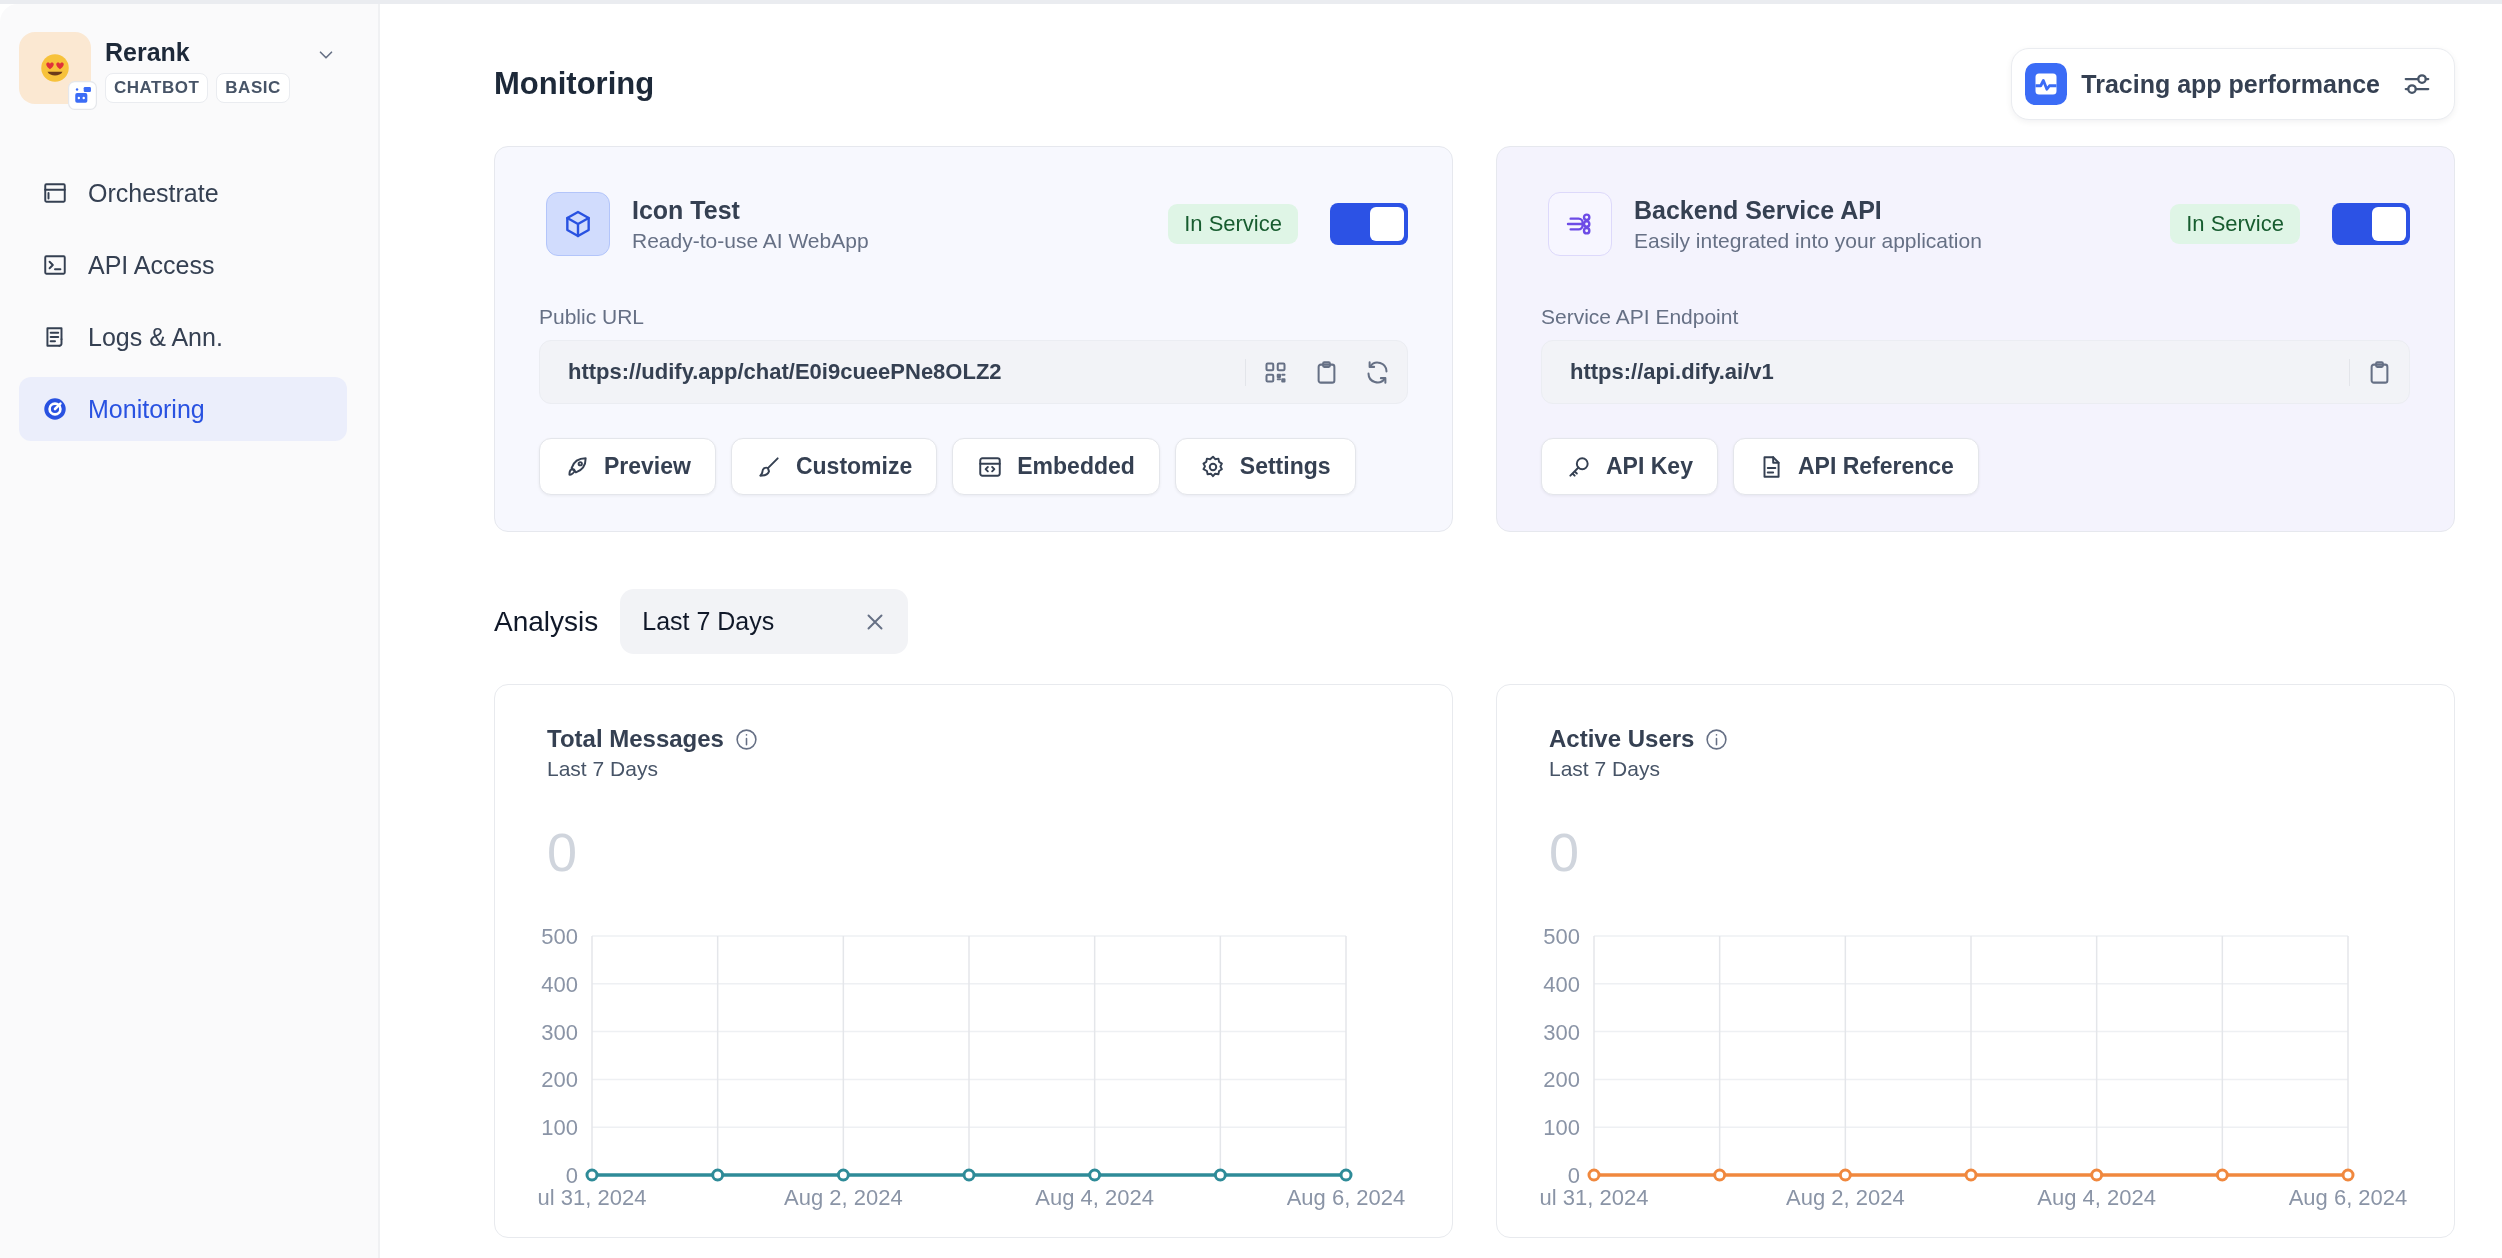 The height and width of the screenshot is (1258, 2502). I want to click on terminal-icon, so click(55, 265).